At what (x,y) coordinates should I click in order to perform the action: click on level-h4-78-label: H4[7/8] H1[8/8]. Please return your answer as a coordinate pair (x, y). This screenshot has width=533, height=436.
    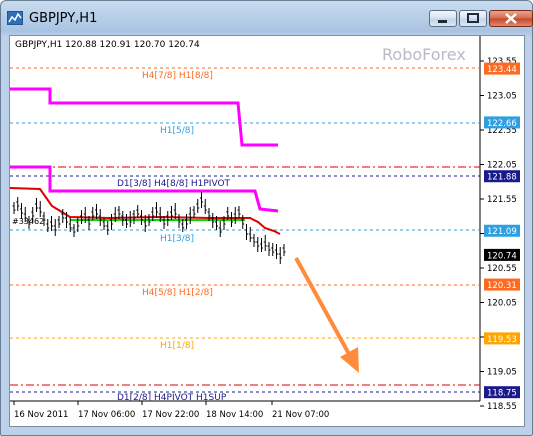
    Looking at the image, I should click on (177, 76).